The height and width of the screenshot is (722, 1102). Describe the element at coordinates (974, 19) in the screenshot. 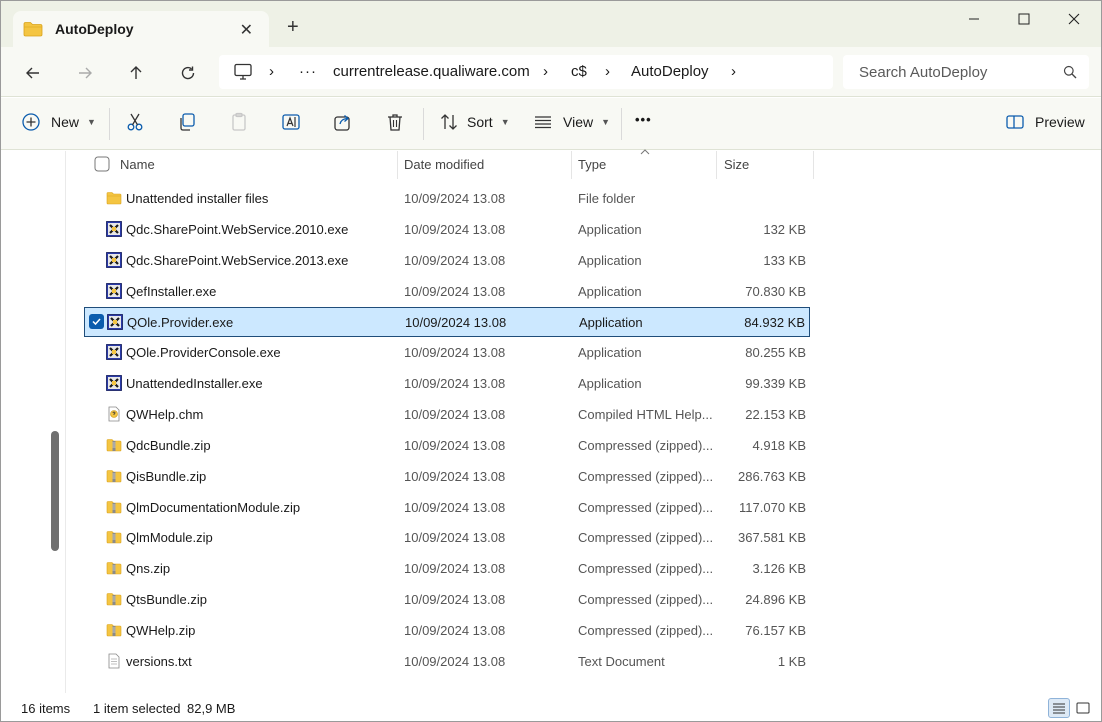

I see `minimize-icon` at that location.